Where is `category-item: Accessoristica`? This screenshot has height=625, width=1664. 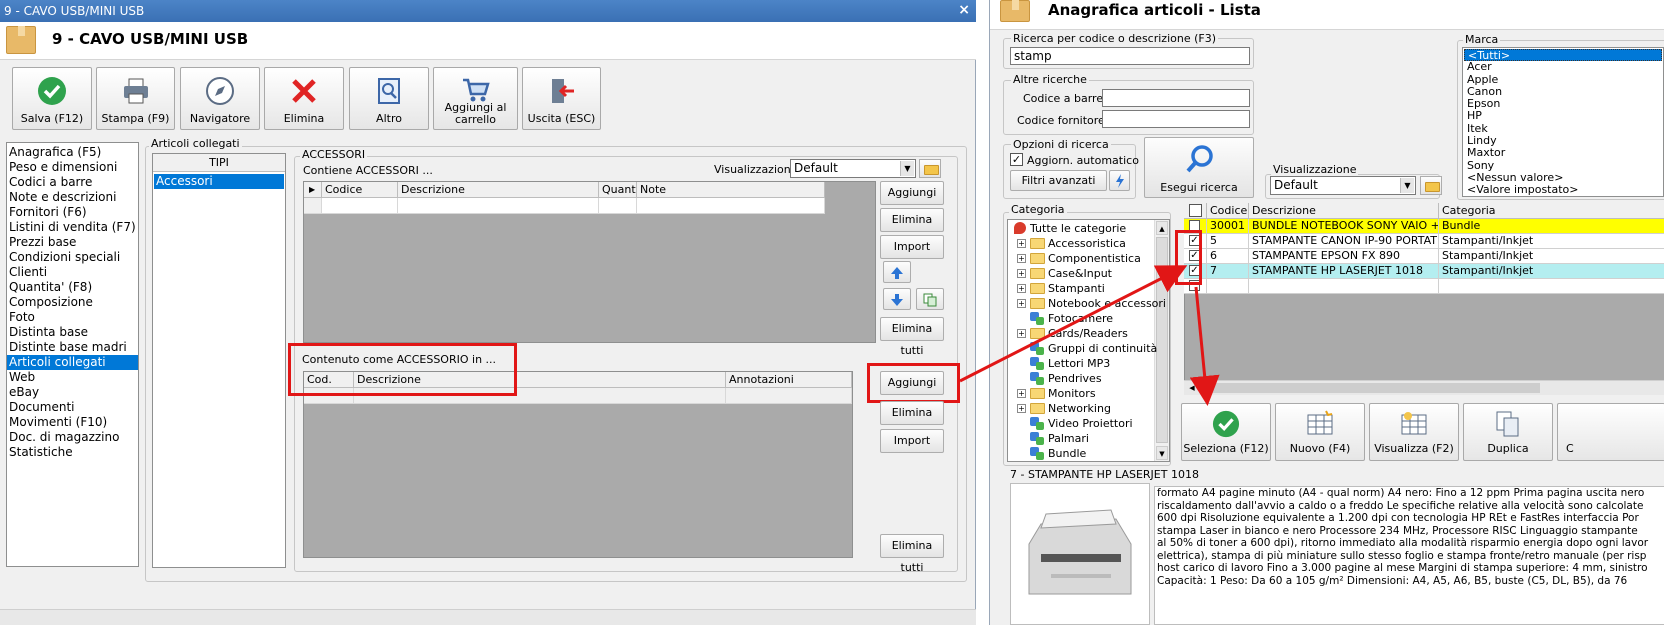 category-item: Accessoristica is located at coordinates (1087, 243).